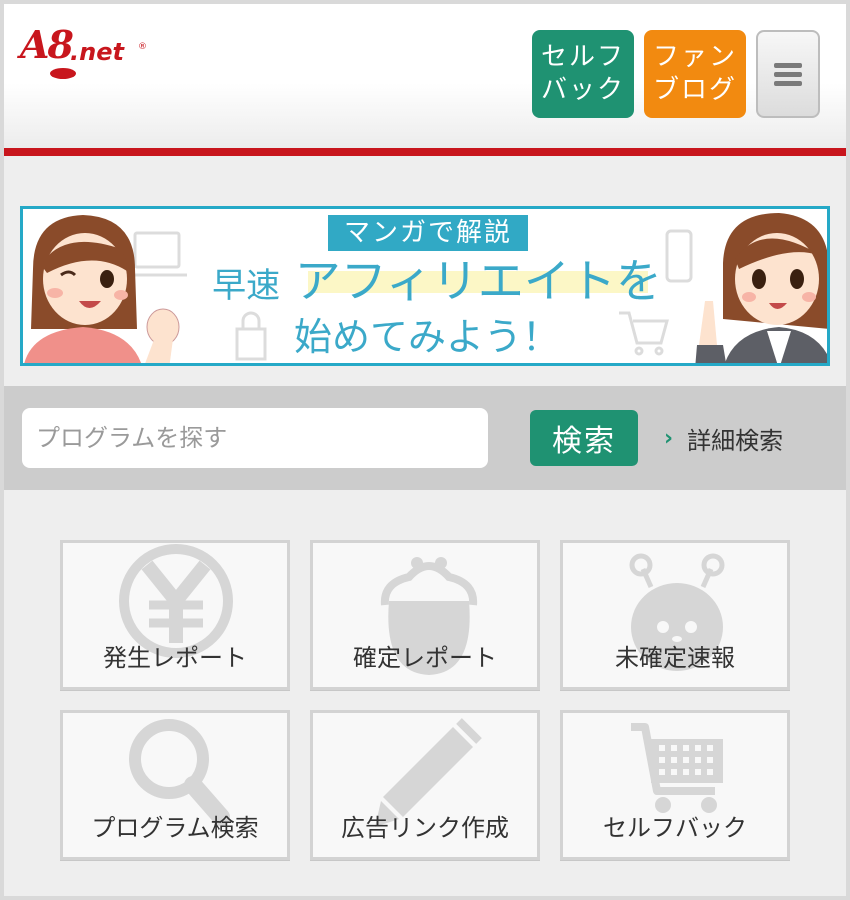 Image resolution: width=850 pixels, height=900 pixels. Describe the element at coordinates (63, 73) in the screenshot. I see `logo-swoosh` at that location.